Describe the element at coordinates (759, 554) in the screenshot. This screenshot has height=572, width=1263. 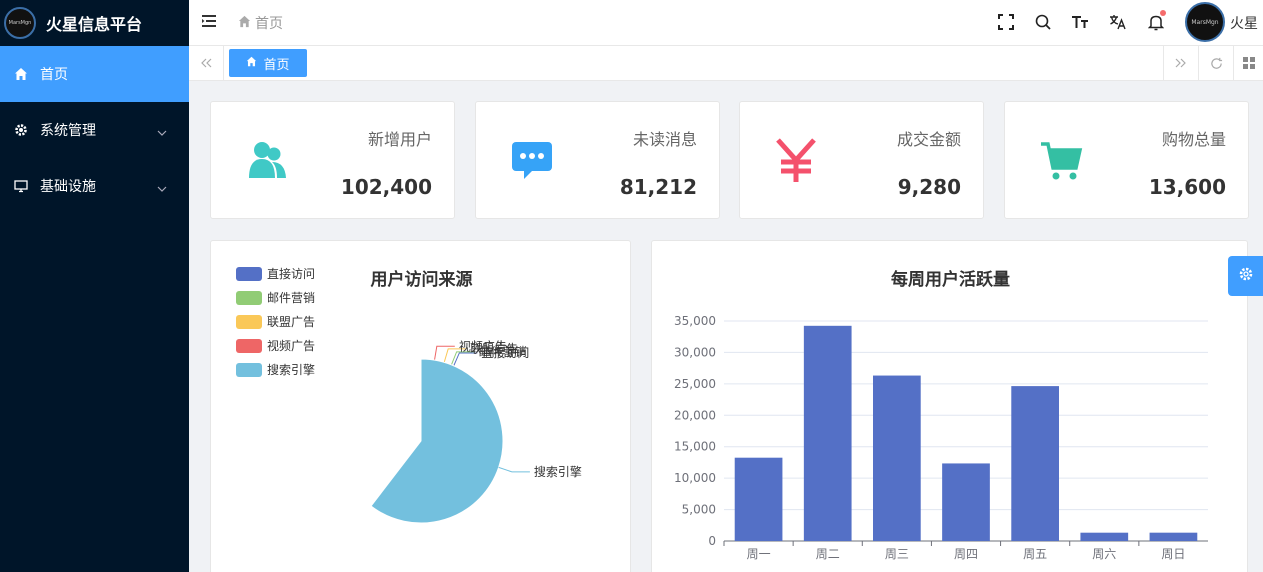
I see `x-tick-label: 周一` at that location.